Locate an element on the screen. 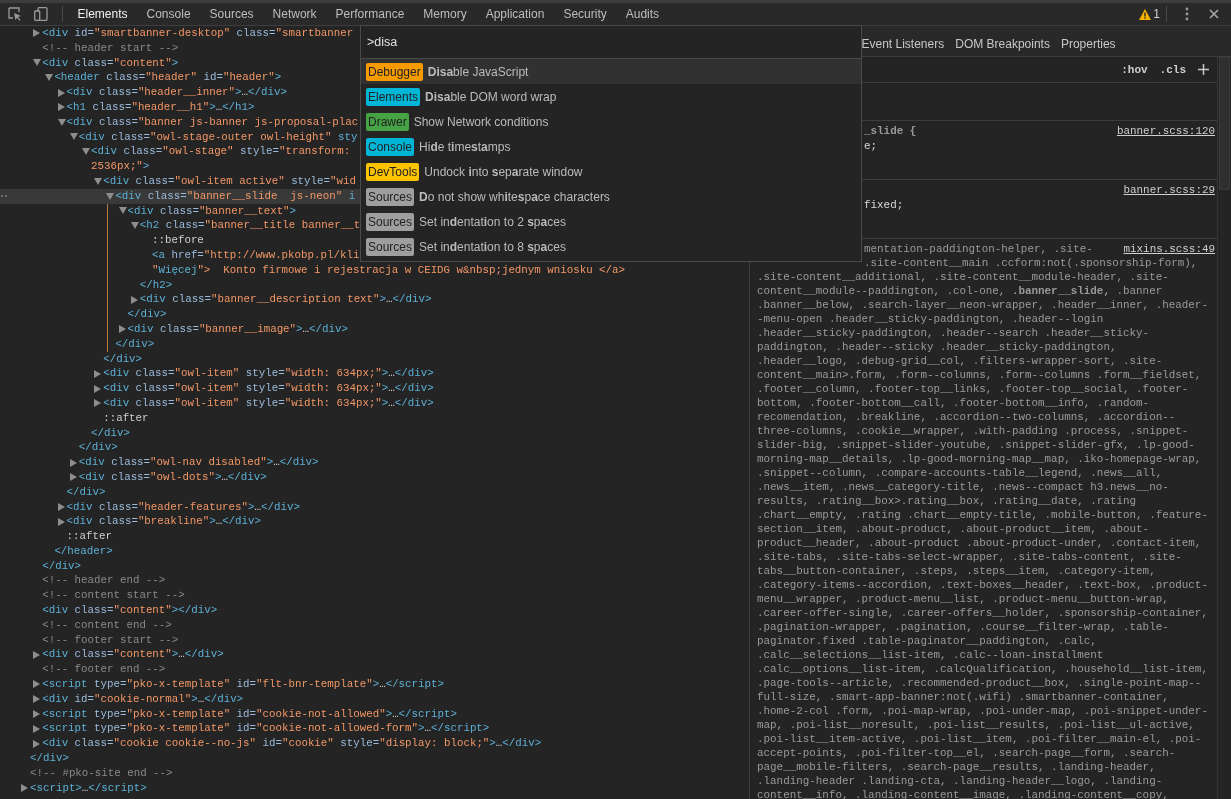 The image size is (1231, 799). selector-line: page__mobile-filters, .search-page__results, .landing-header, is located at coordinates (956, 767).